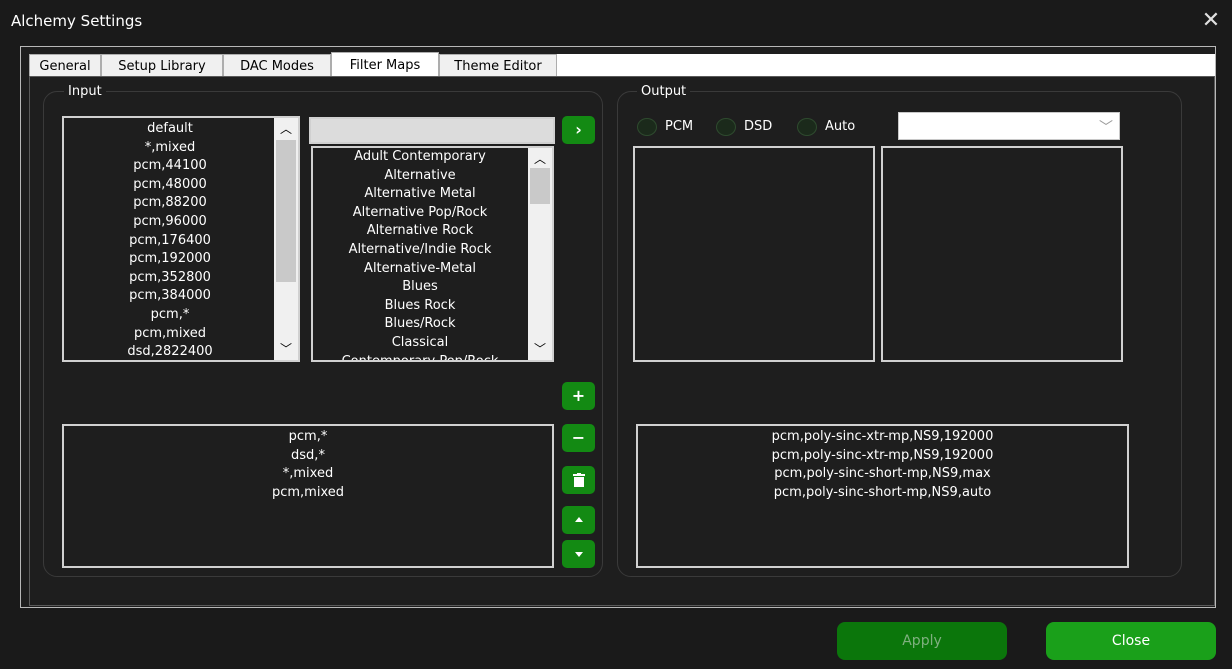  Describe the element at coordinates (420, 213) in the screenshot. I see `list-item: Alternative Pop/Rock` at that location.